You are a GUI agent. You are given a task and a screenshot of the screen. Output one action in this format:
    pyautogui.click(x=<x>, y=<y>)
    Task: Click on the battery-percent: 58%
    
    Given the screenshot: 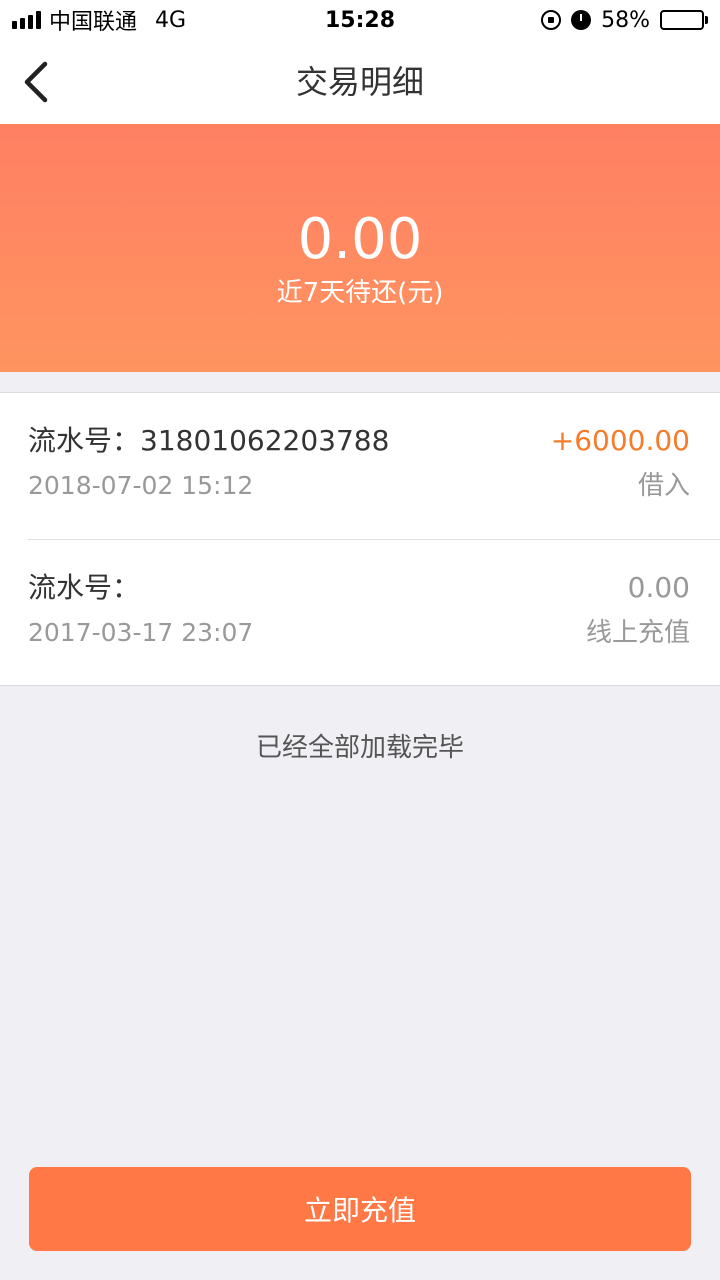 What is the action you would take?
    pyautogui.click(x=625, y=20)
    